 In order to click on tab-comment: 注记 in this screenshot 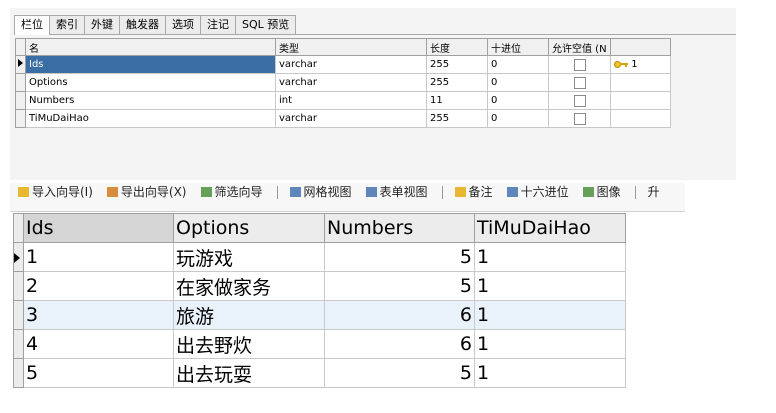, I will do `click(218, 24)`.